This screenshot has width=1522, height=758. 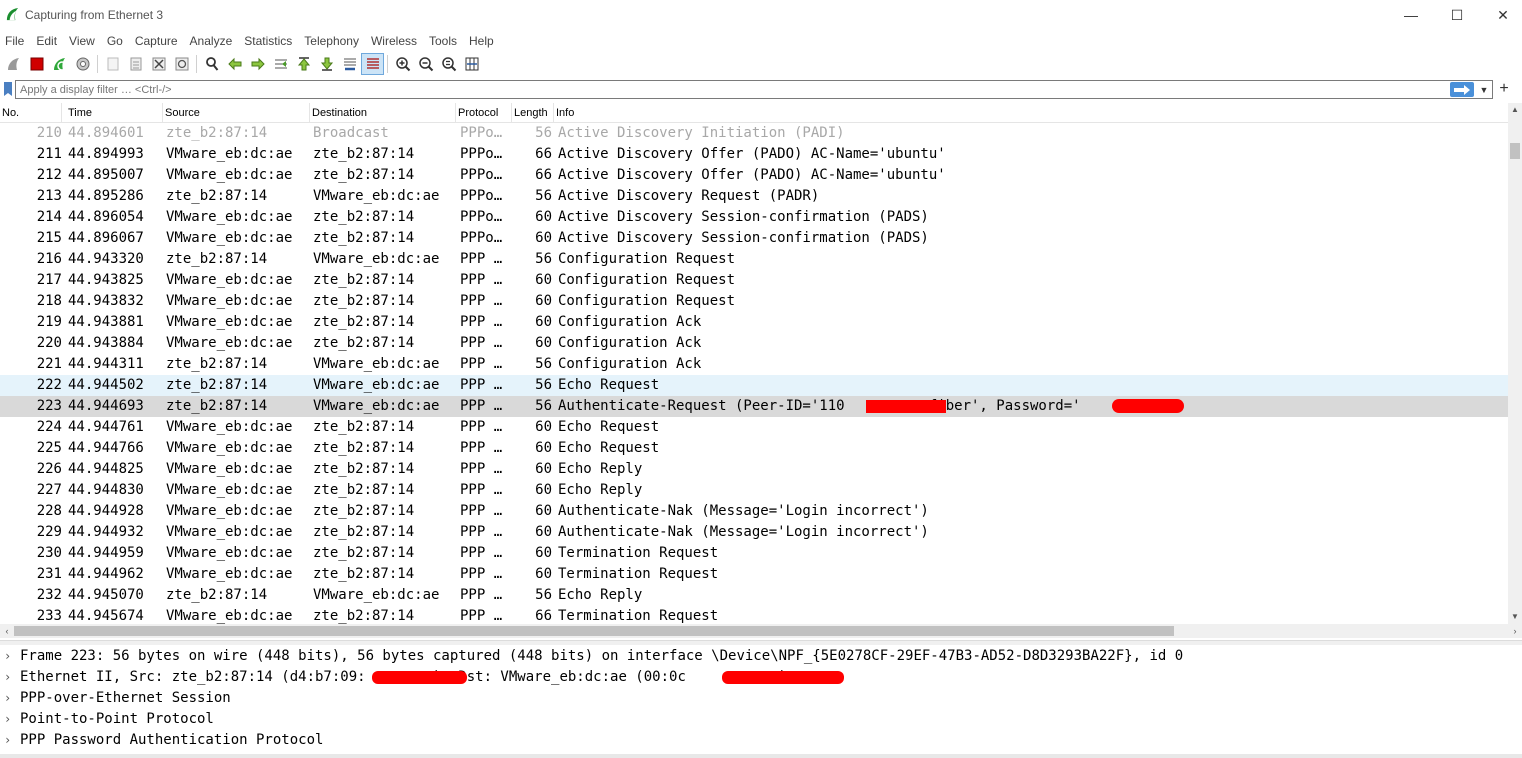 What do you see at coordinates (761, 756) in the screenshot?
I see `bottom-pane-edge` at bounding box center [761, 756].